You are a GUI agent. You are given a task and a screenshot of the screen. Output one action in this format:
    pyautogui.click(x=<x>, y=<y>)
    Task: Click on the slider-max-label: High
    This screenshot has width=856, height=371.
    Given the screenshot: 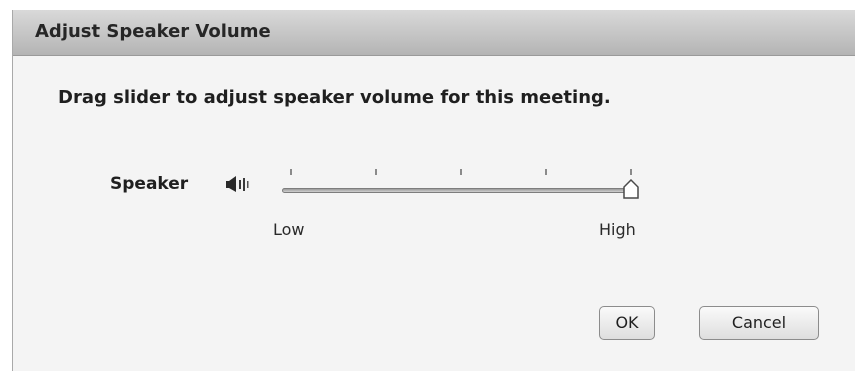 What is the action you would take?
    pyautogui.click(x=617, y=229)
    